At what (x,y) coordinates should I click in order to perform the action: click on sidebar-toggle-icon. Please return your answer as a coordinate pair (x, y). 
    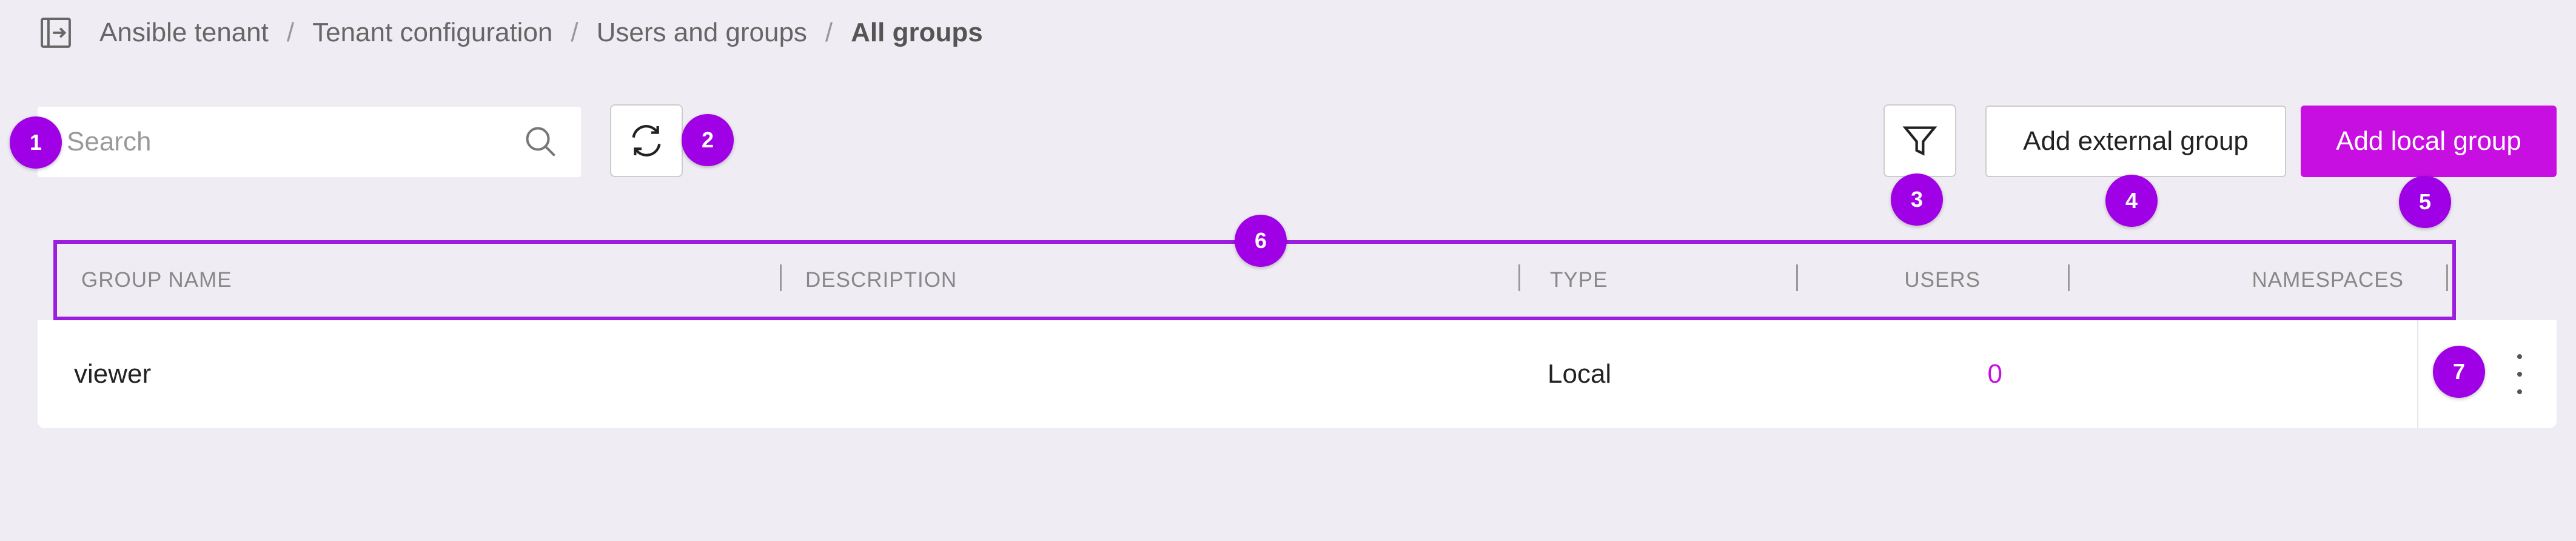
    Looking at the image, I should click on (56, 33).